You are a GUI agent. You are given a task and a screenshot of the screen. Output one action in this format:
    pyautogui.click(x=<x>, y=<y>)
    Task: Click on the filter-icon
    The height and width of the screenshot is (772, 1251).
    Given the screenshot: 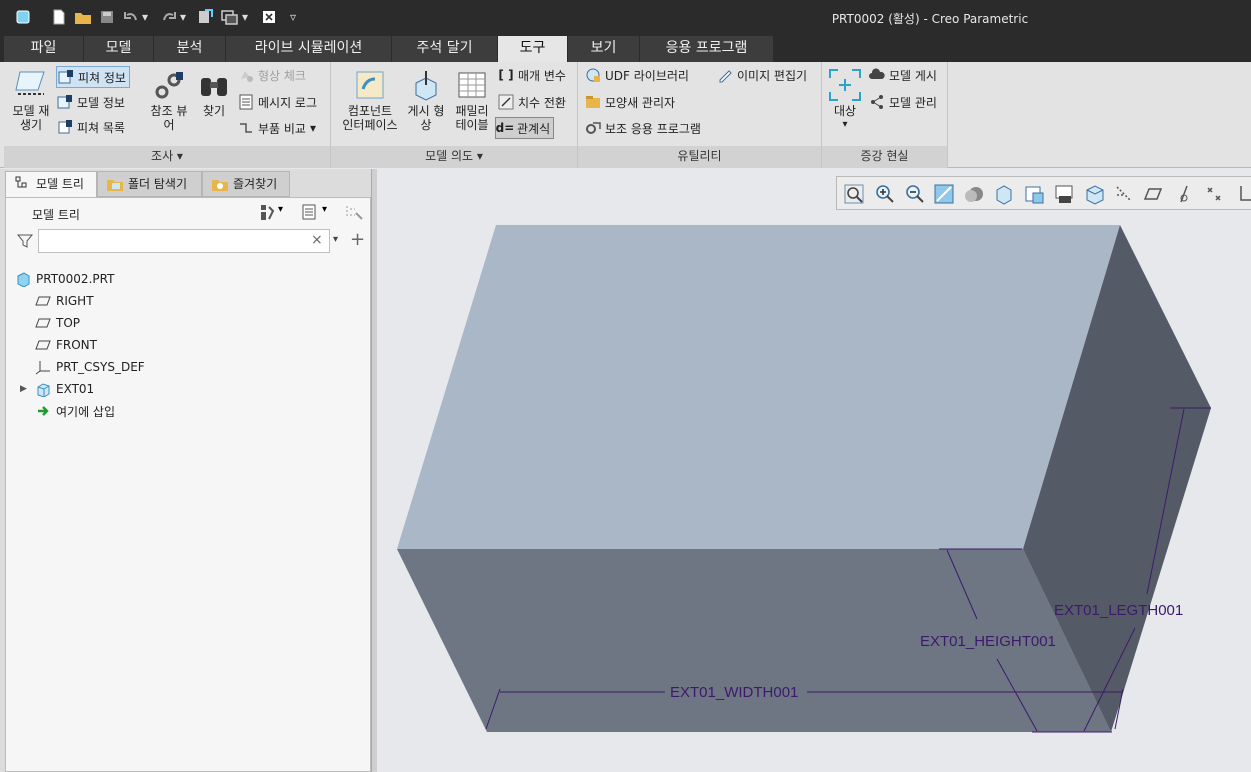 What is the action you would take?
    pyautogui.click(x=25, y=241)
    